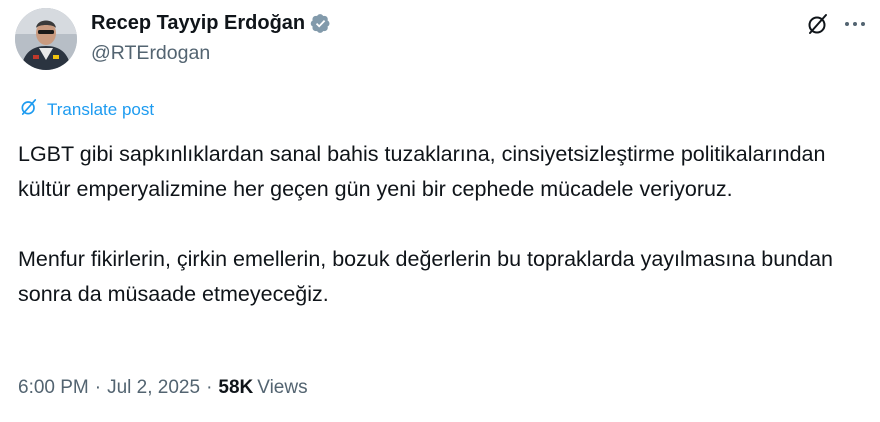 The image size is (880, 422). What do you see at coordinates (153, 388) in the screenshot?
I see `post-date: Jul 2, 2025` at bounding box center [153, 388].